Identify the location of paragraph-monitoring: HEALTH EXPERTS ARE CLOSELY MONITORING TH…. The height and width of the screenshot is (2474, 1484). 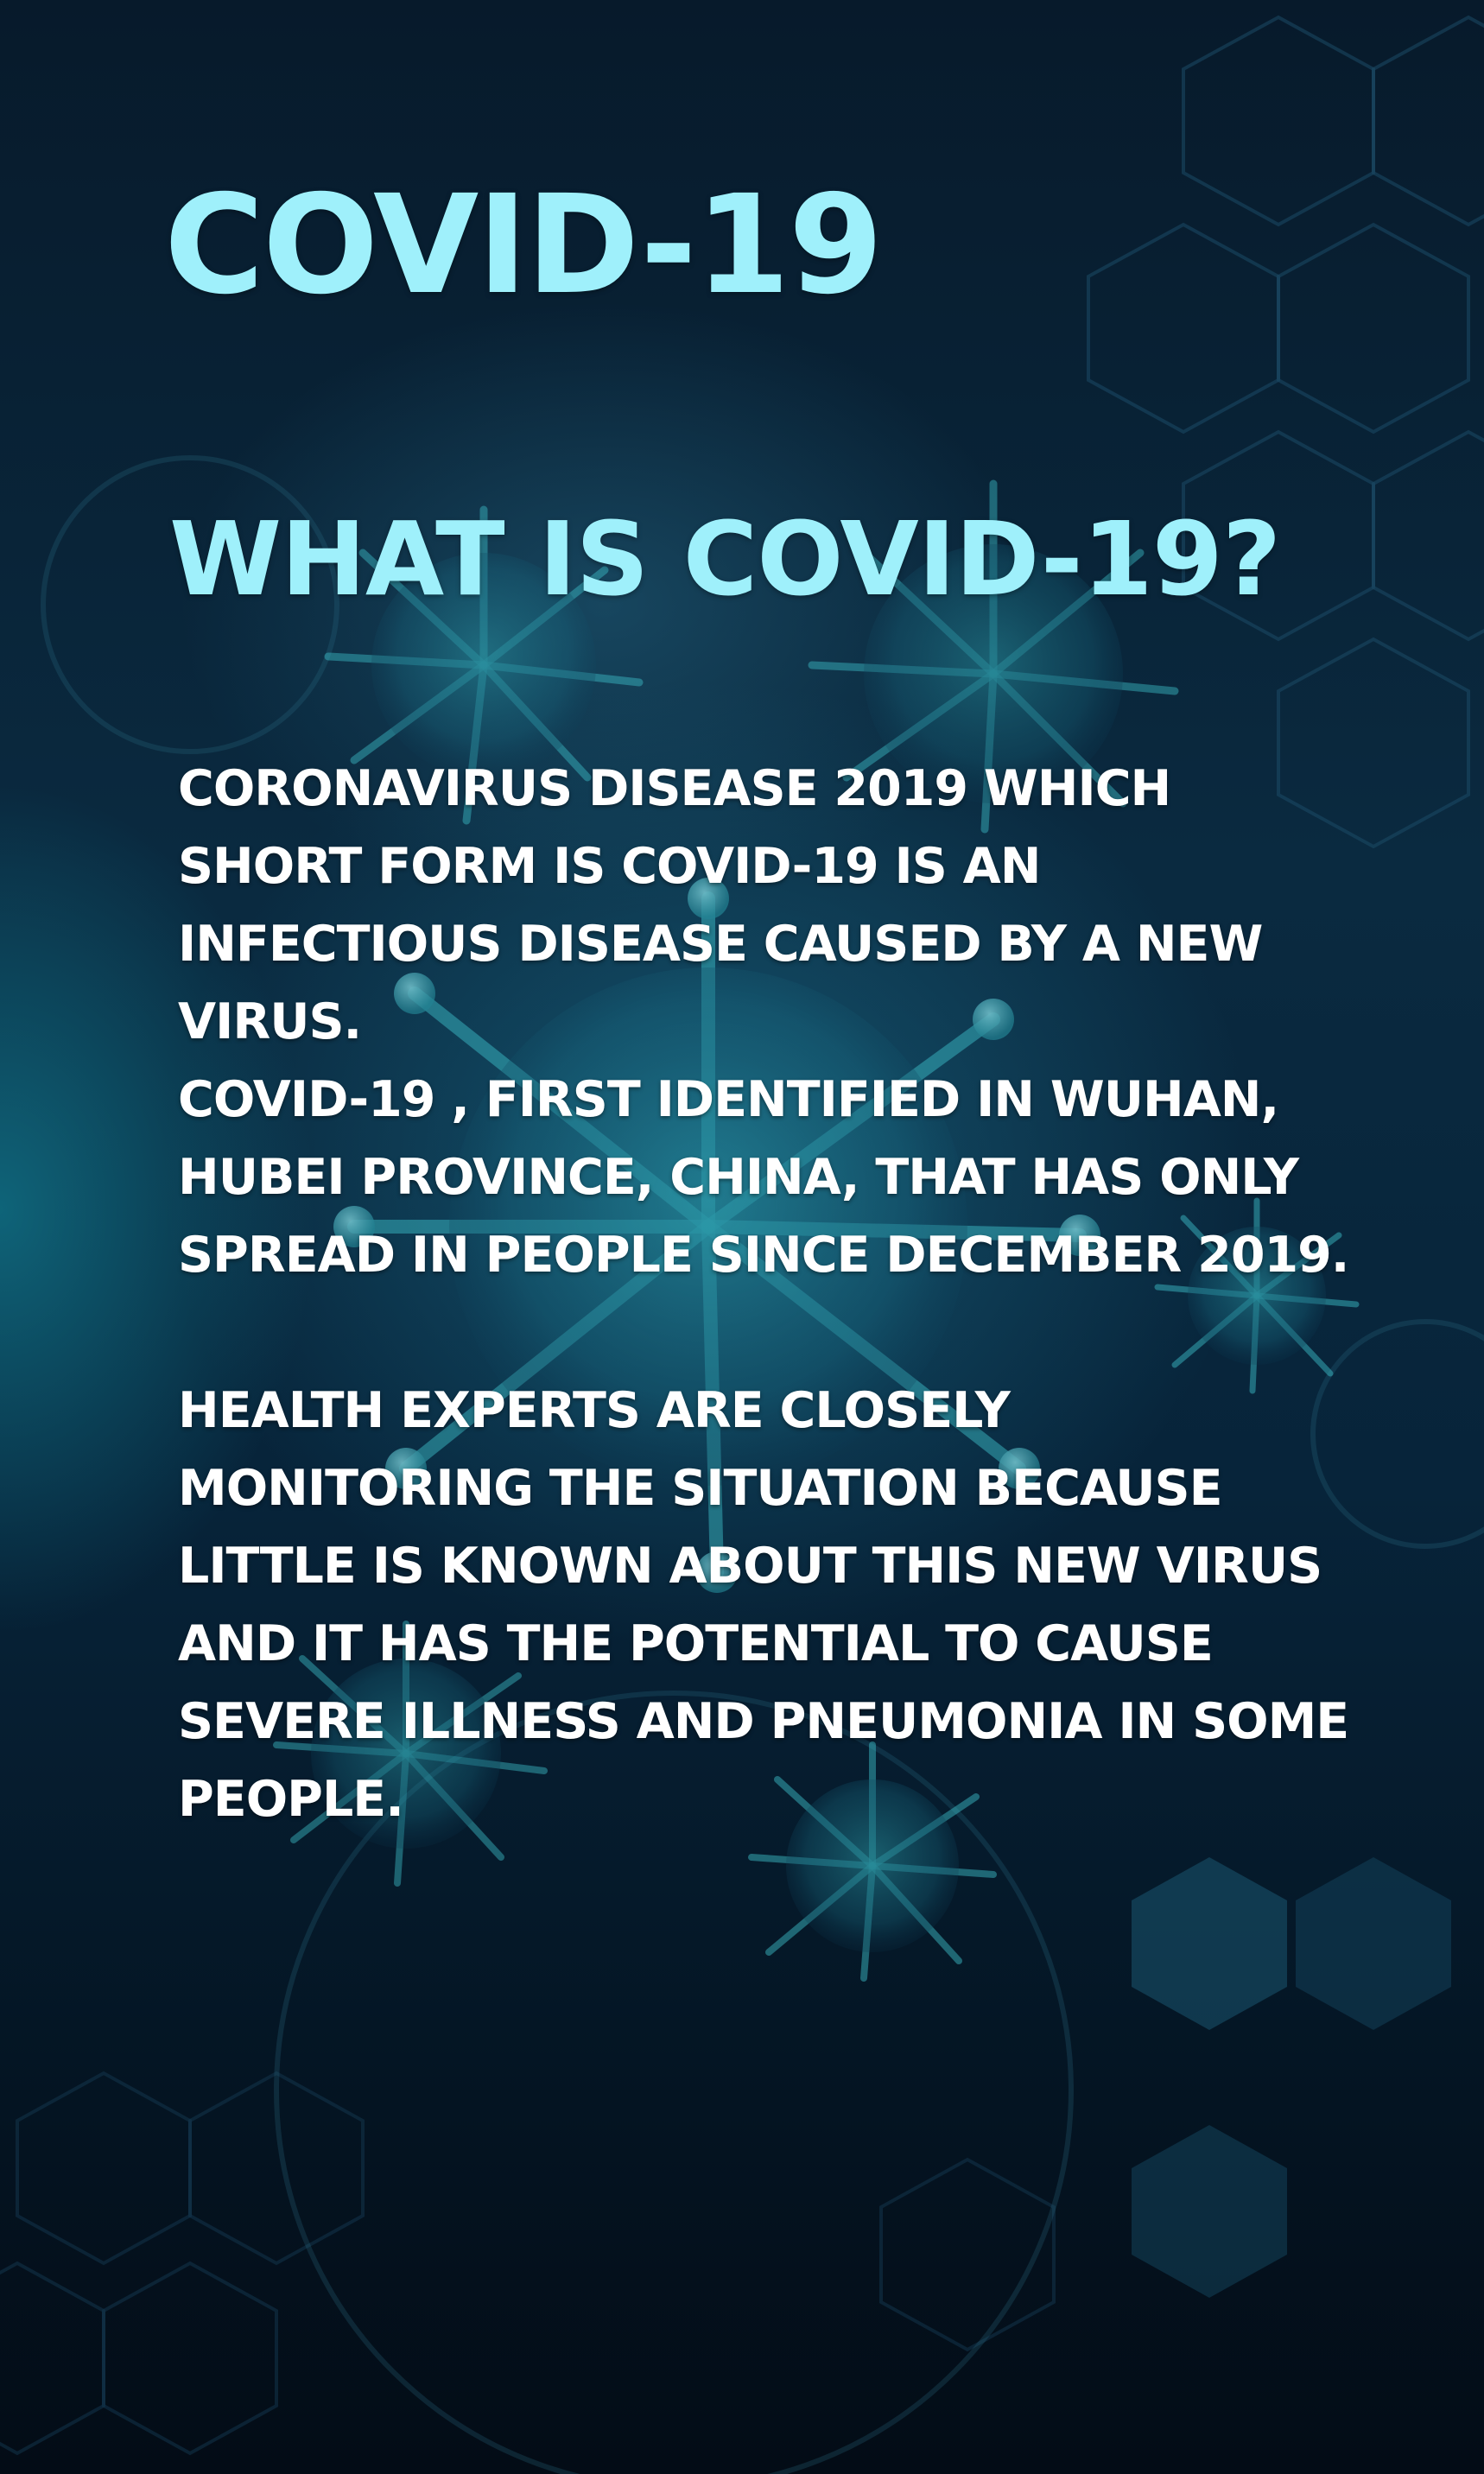
(763, 1605).